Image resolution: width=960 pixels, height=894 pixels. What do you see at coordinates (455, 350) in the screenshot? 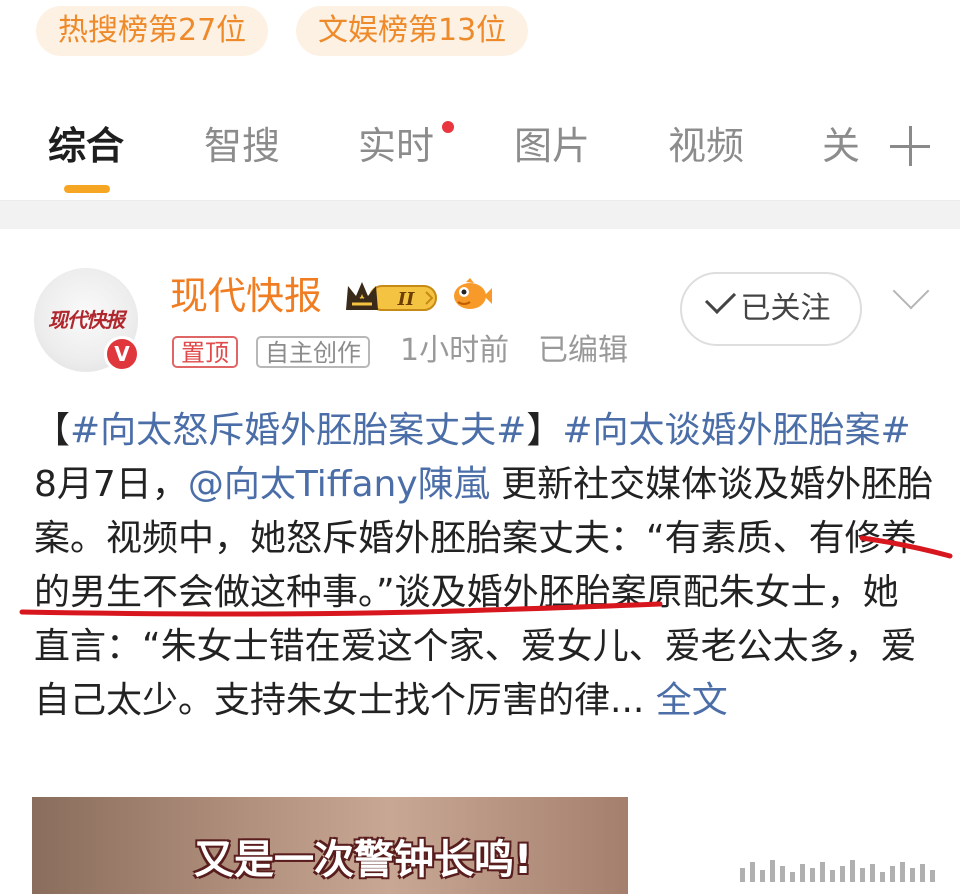
I see `post-time: 1小时前` at bounding box center [455, 350].